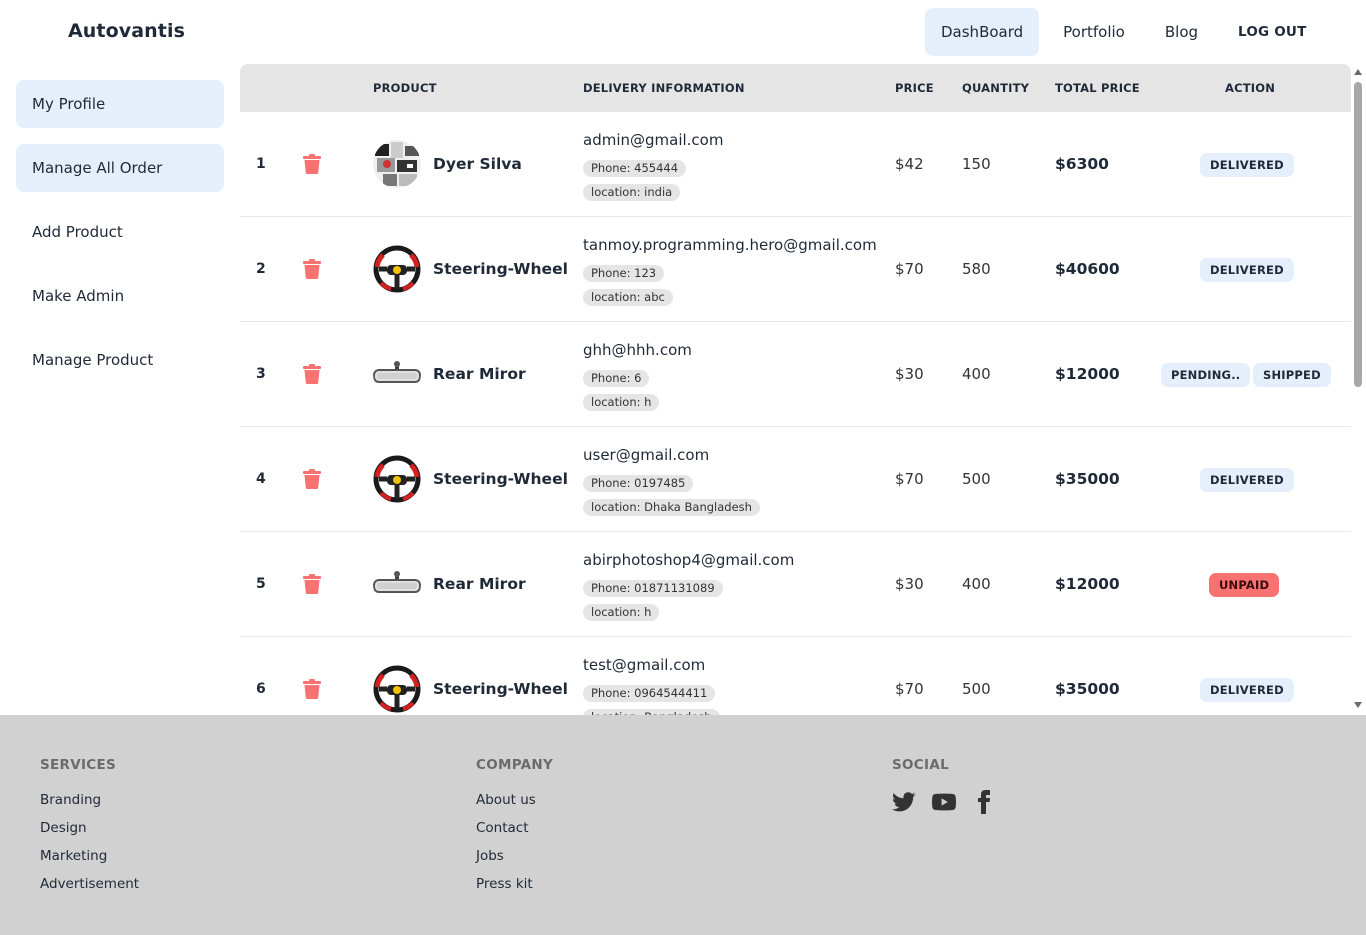 The height and width of the screenshot is (935, 1366). Describe the element at coordinates (903, 802) in the screenshot. I see `twitter-icon` at that location.